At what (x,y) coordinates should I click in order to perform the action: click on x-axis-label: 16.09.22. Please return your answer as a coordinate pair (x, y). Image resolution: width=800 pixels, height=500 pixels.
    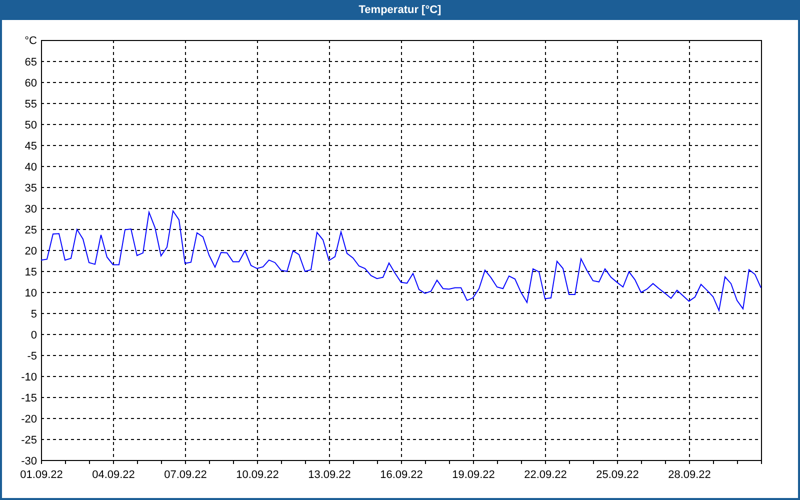
    Looking at the image, I should click on (401, 475).